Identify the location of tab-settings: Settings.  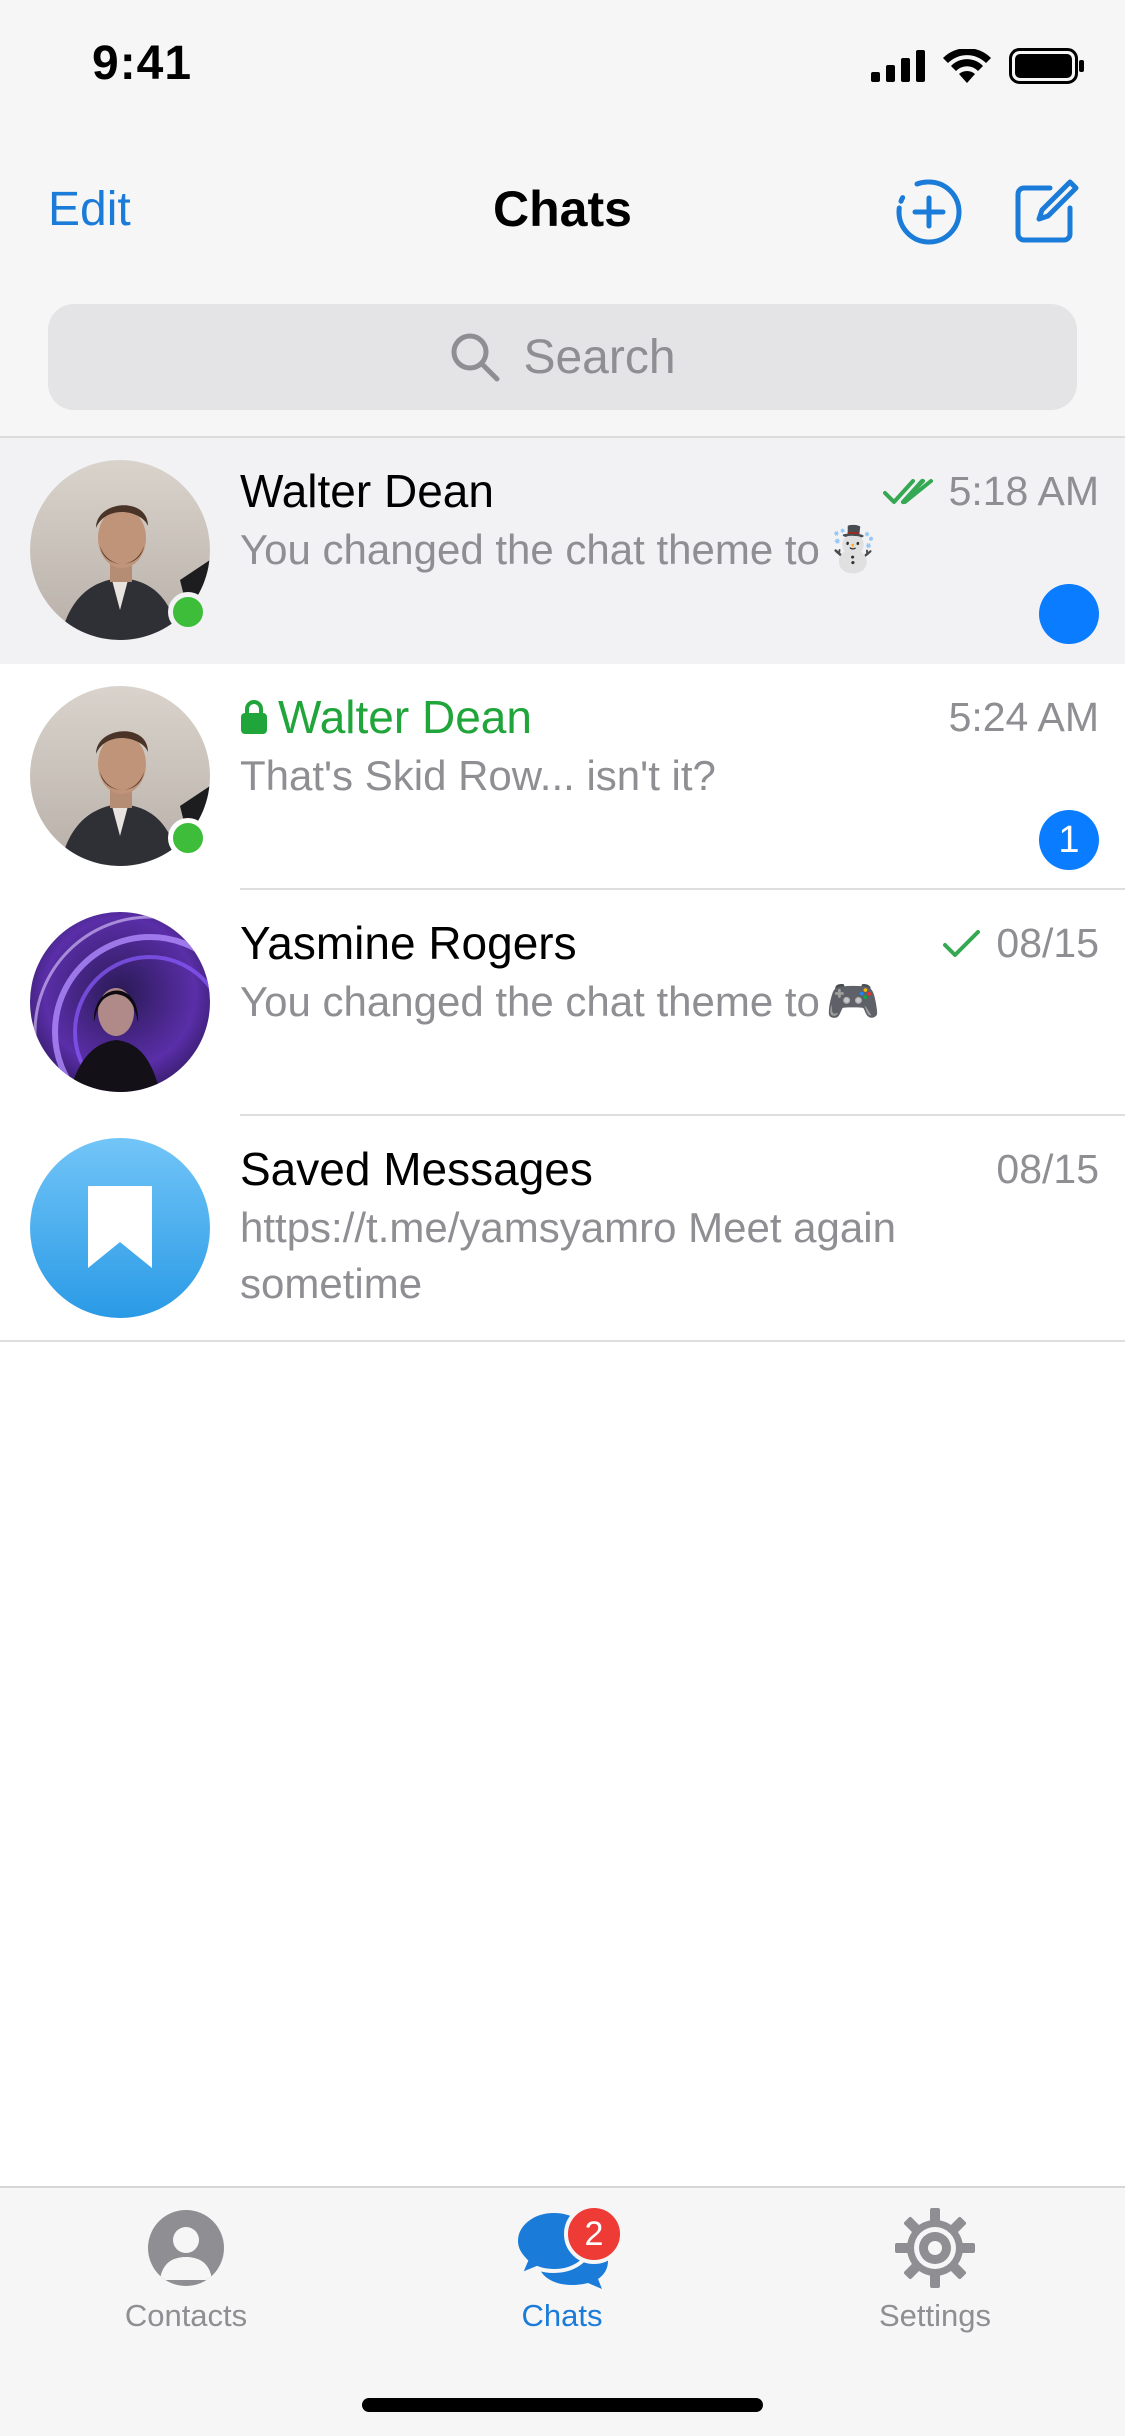
(935, 2268).